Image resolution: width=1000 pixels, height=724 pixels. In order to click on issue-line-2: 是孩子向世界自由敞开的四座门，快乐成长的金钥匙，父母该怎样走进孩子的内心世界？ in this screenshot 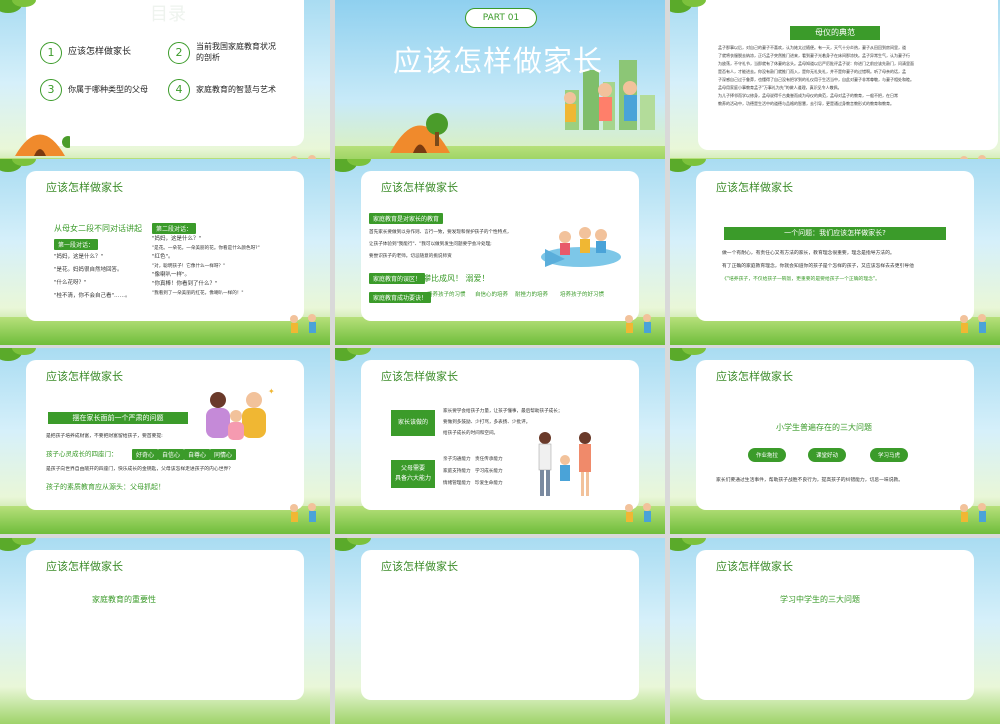, I will do `click(140, 469)`.